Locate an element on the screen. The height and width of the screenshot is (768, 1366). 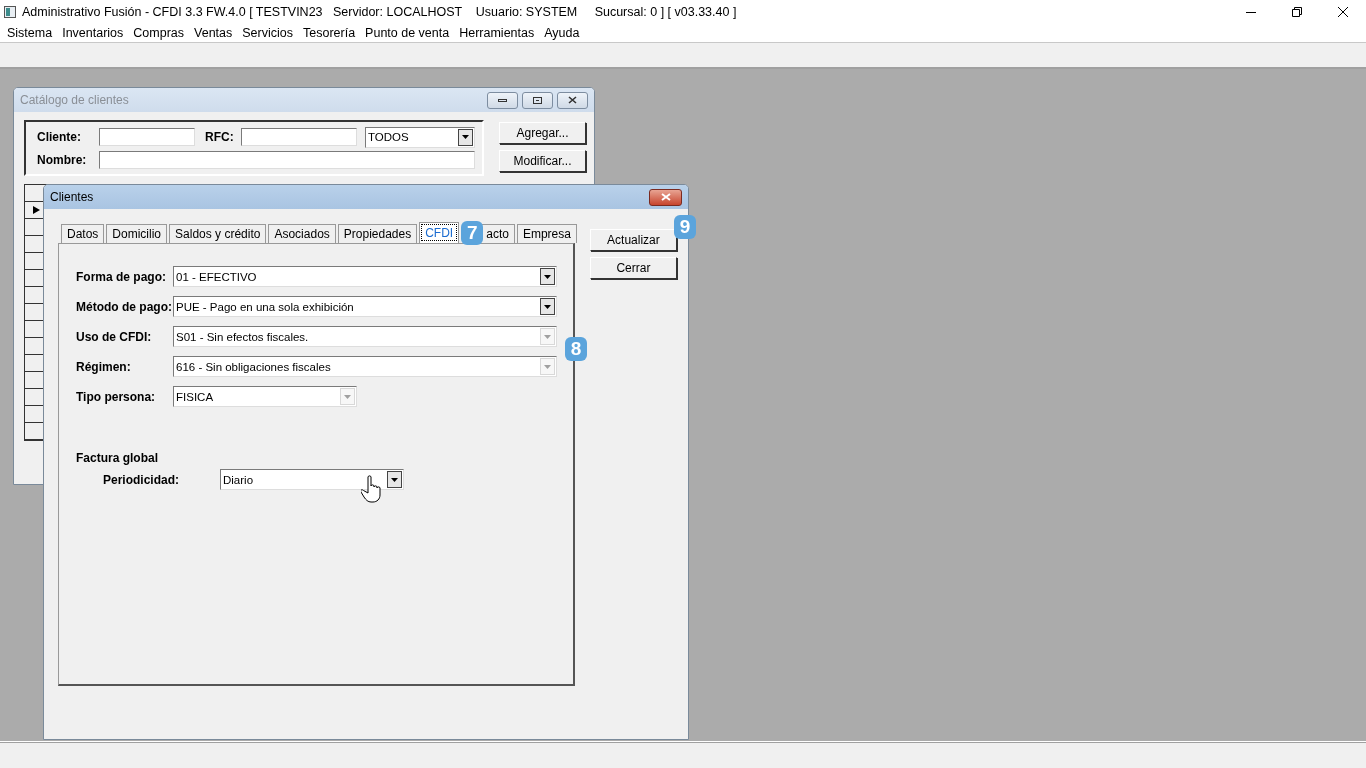
menu-item: Inventarios is located at coordinates (93, 33).